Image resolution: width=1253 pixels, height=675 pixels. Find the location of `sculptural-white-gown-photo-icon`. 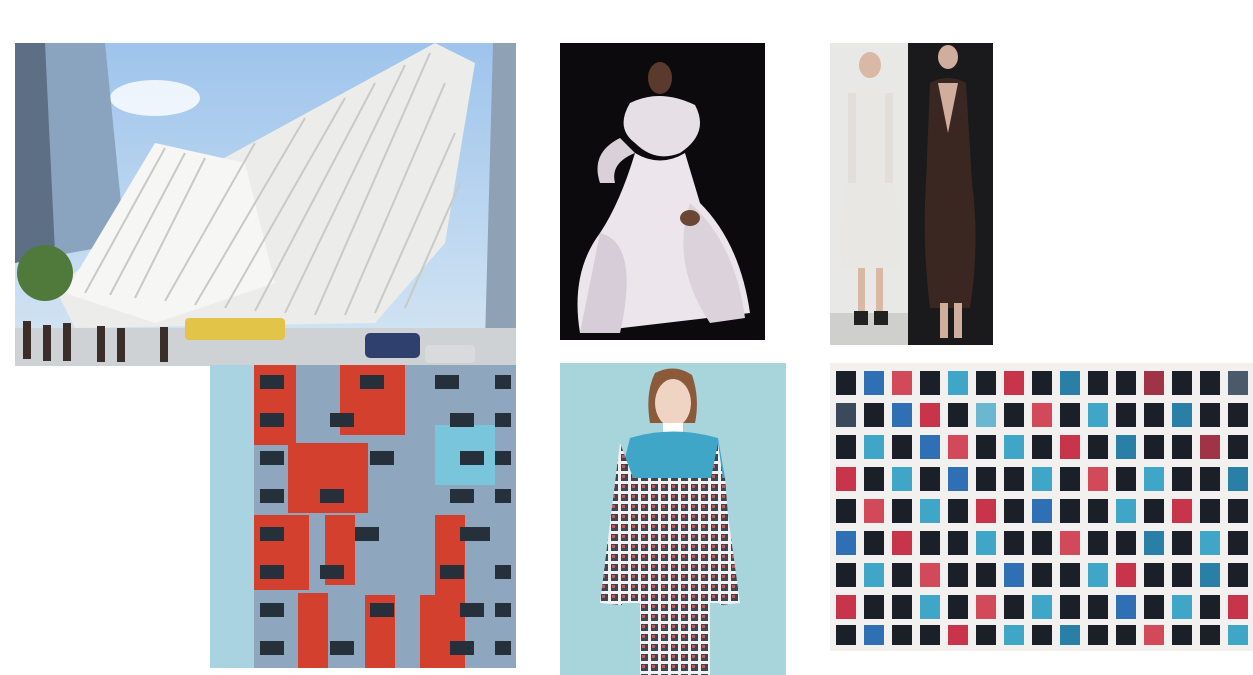

sculptural-white-gown-photo-icon is located at coordinates (662, 191).